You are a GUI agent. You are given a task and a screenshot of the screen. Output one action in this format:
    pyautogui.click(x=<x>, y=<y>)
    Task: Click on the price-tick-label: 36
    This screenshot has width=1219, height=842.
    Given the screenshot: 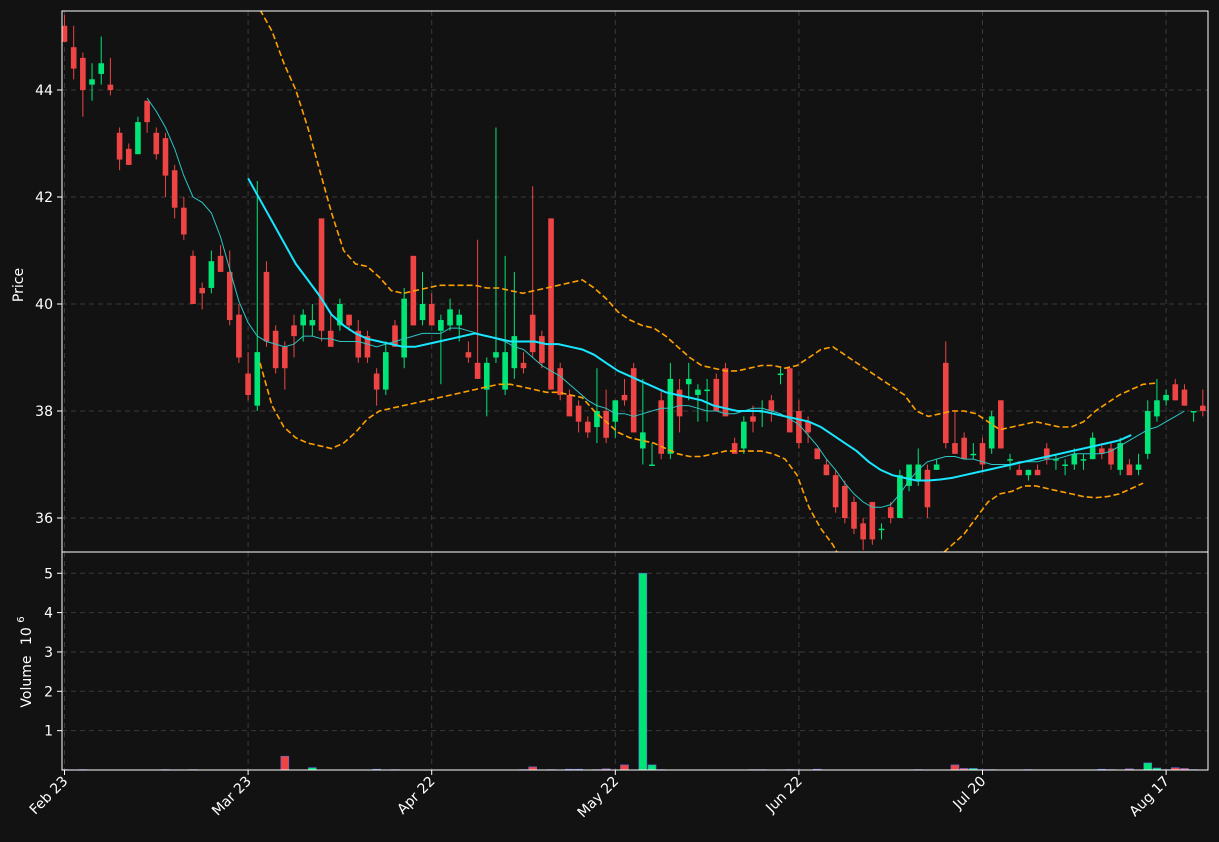 What is the action you would take?
    pyautogui.click(x=44, y=519)
    